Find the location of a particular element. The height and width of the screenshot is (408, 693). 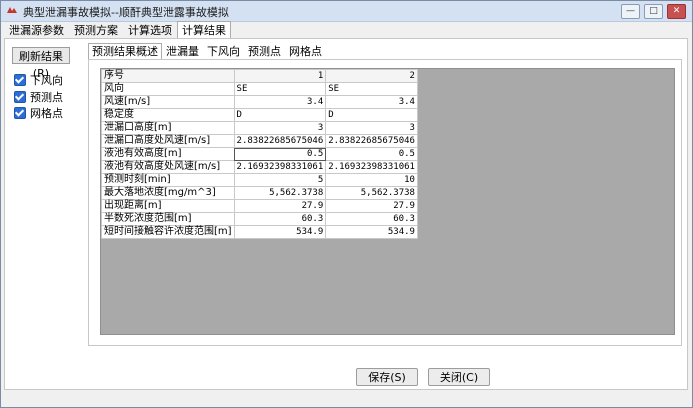

sub-tab-strip: 预测结果概述 泄漏量 下风向 预测点 网格点 is located at coordinates (207, 51).